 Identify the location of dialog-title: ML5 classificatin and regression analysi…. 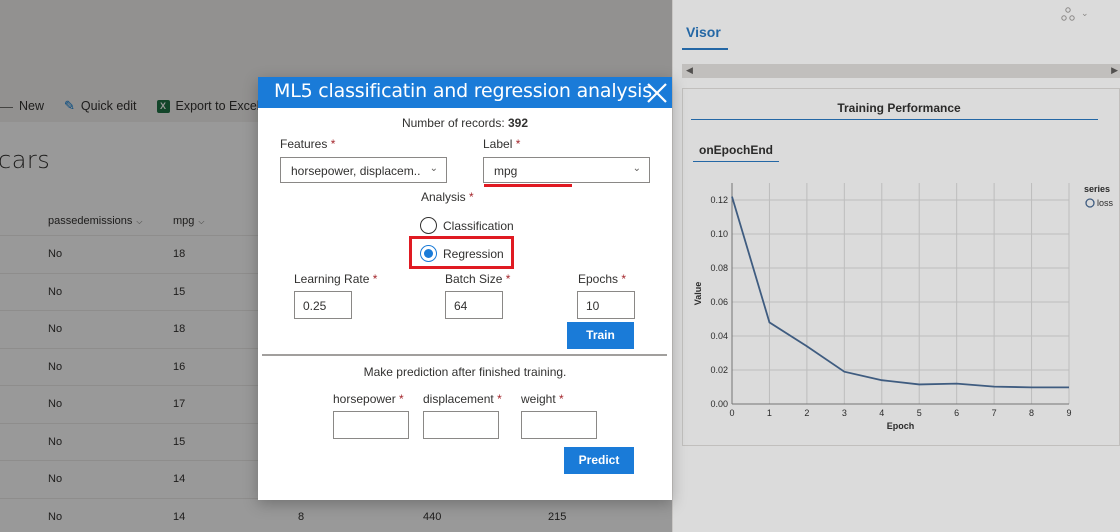
(463, 91).